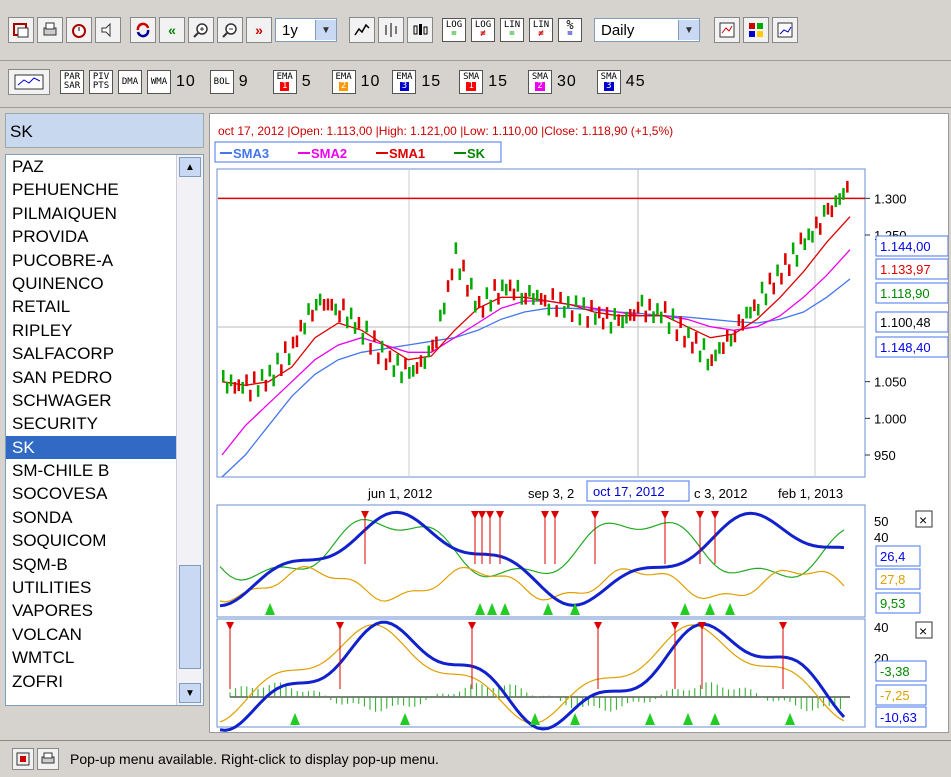 Image resolution: width=951 pixels, height=777 pixels. Describe the element at coordinates (431, 82) in the screenshot. I see `ema-3-value: 15` at that location.